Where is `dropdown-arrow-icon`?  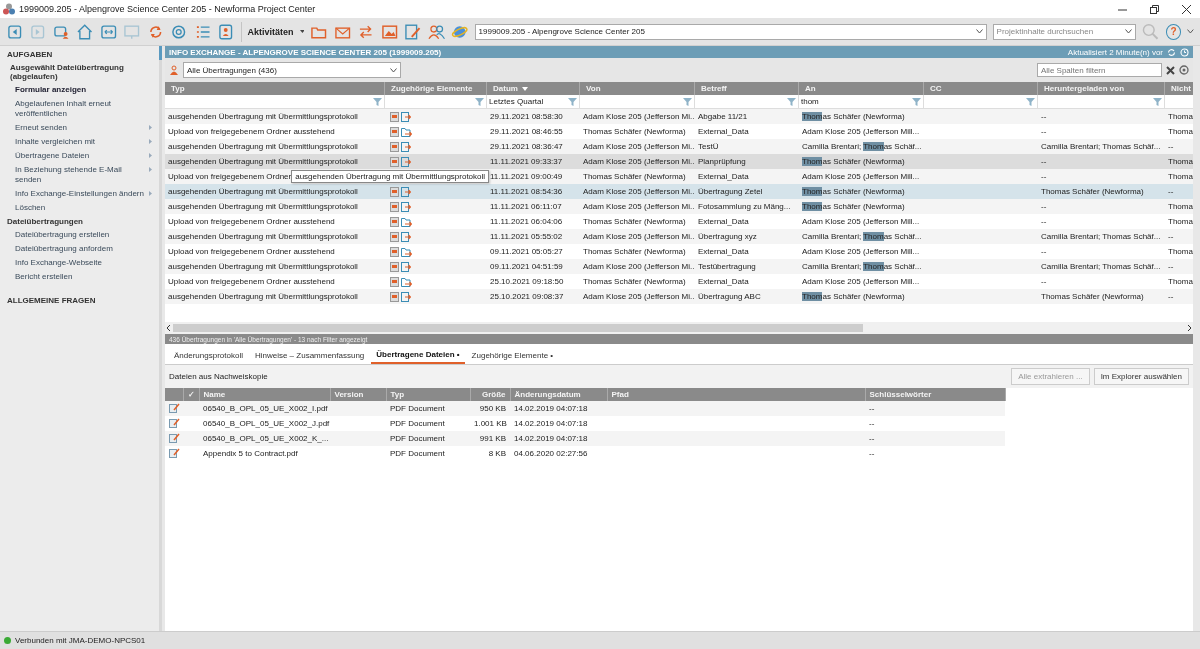 dropdown-arrow-icon is located at coordinates (302, 31).